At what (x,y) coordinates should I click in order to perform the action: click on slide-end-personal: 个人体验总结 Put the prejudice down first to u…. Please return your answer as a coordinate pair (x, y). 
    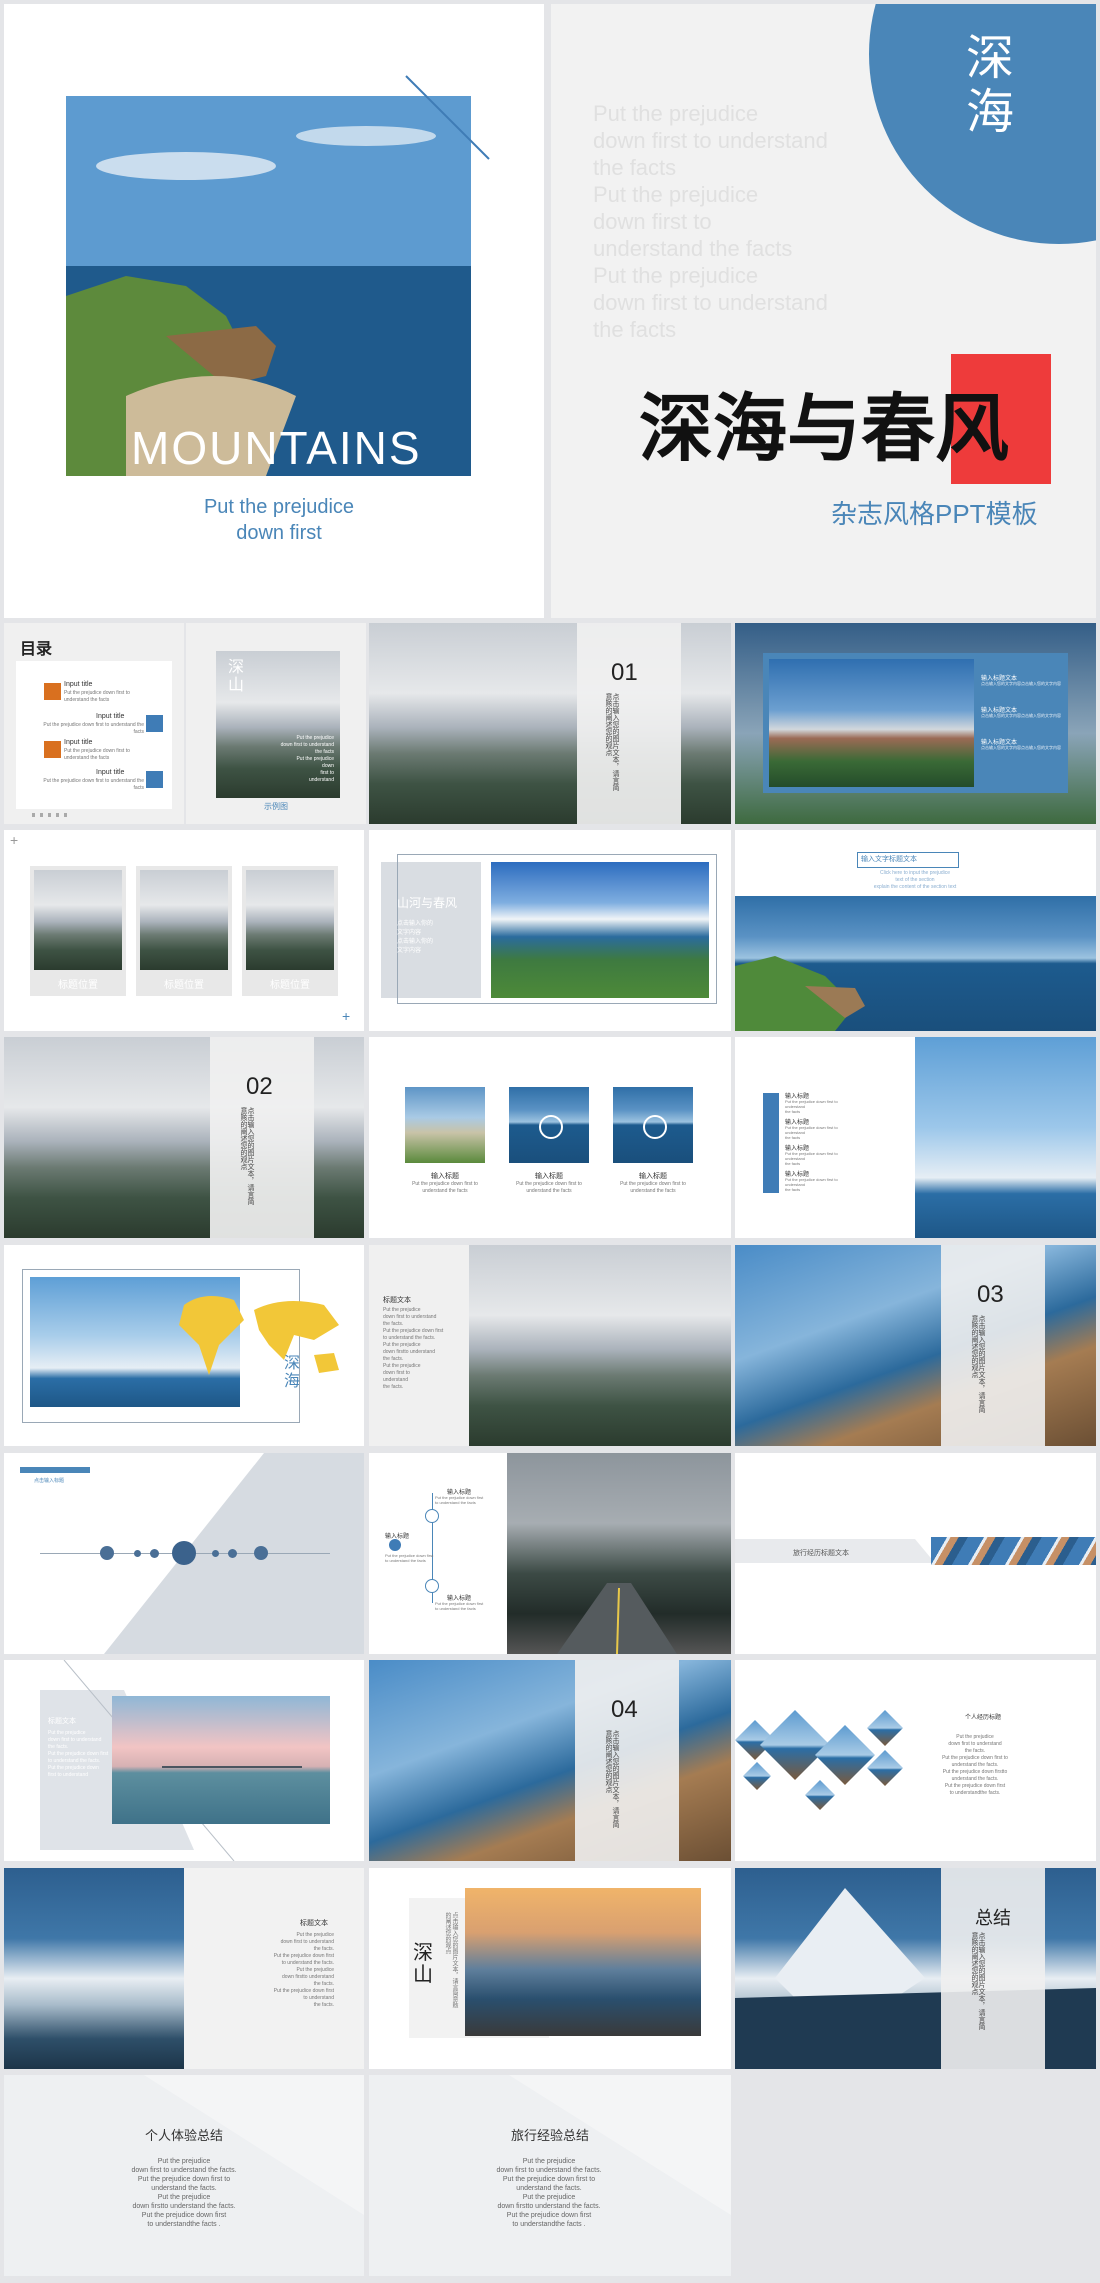
    Looking at the image, I should click on (184, 2175).